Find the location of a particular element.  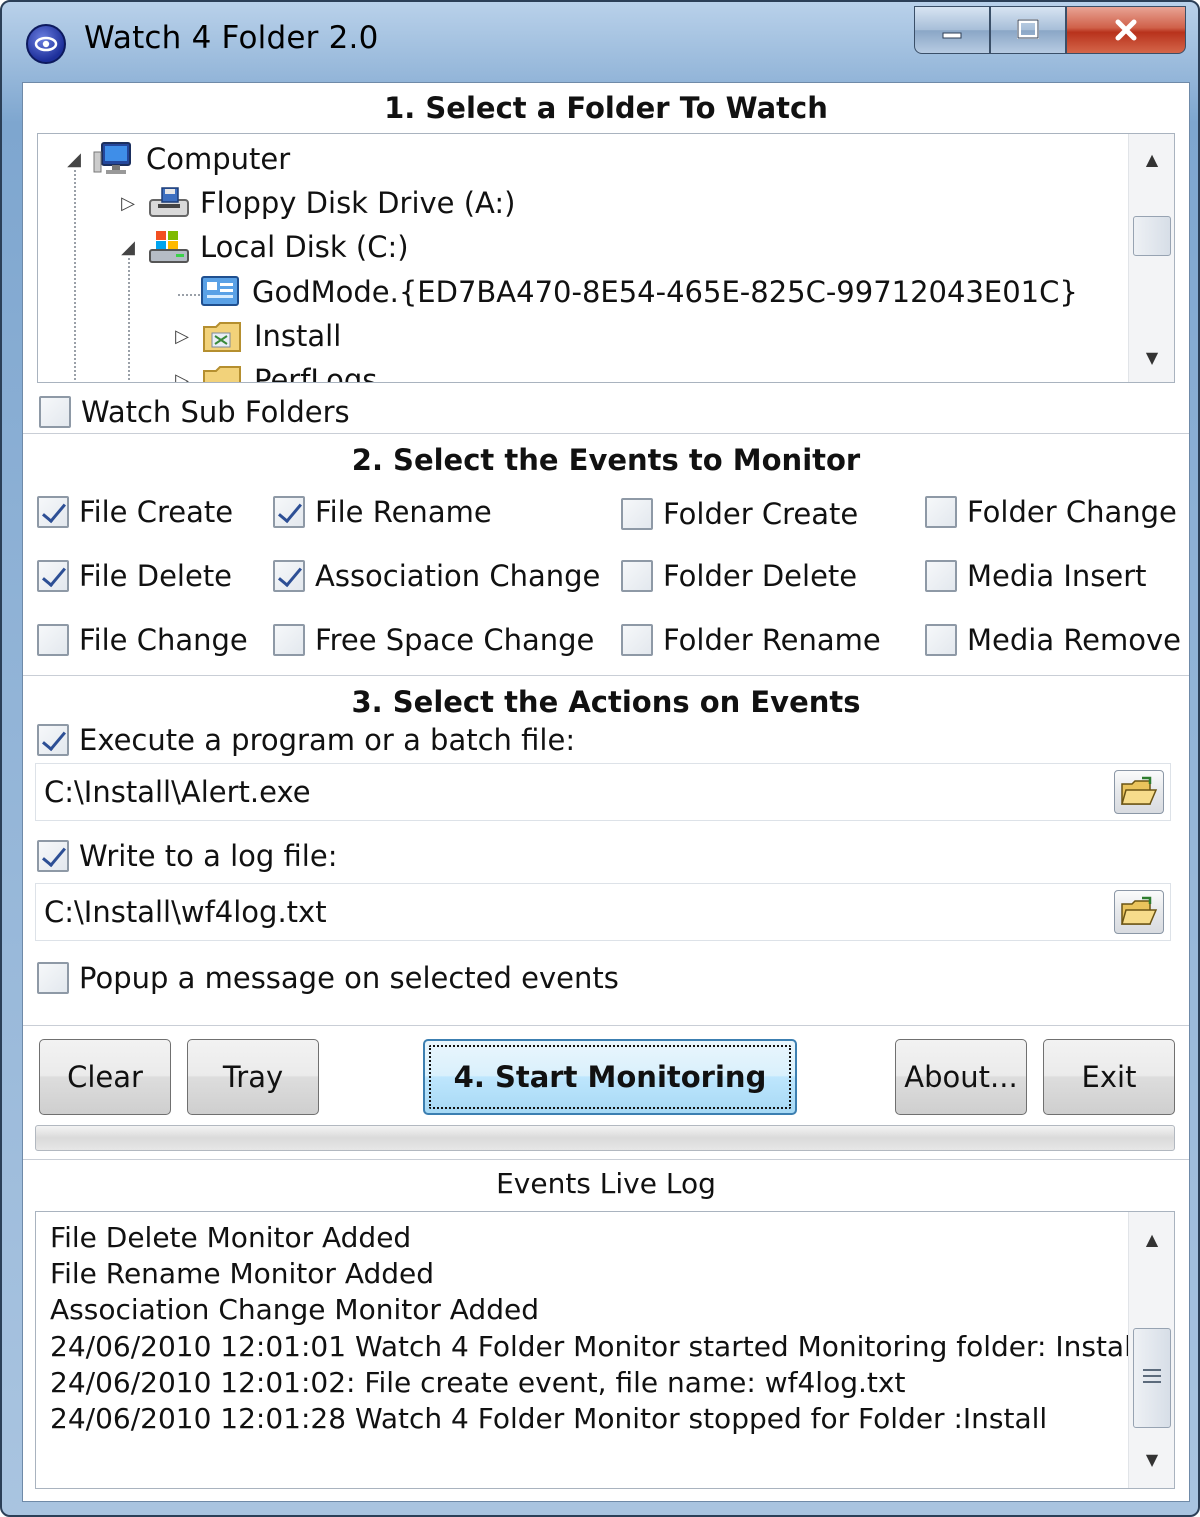

tree-item-local-disk: ◢ Local Disk (C:) is located at coordinates (263, 247).